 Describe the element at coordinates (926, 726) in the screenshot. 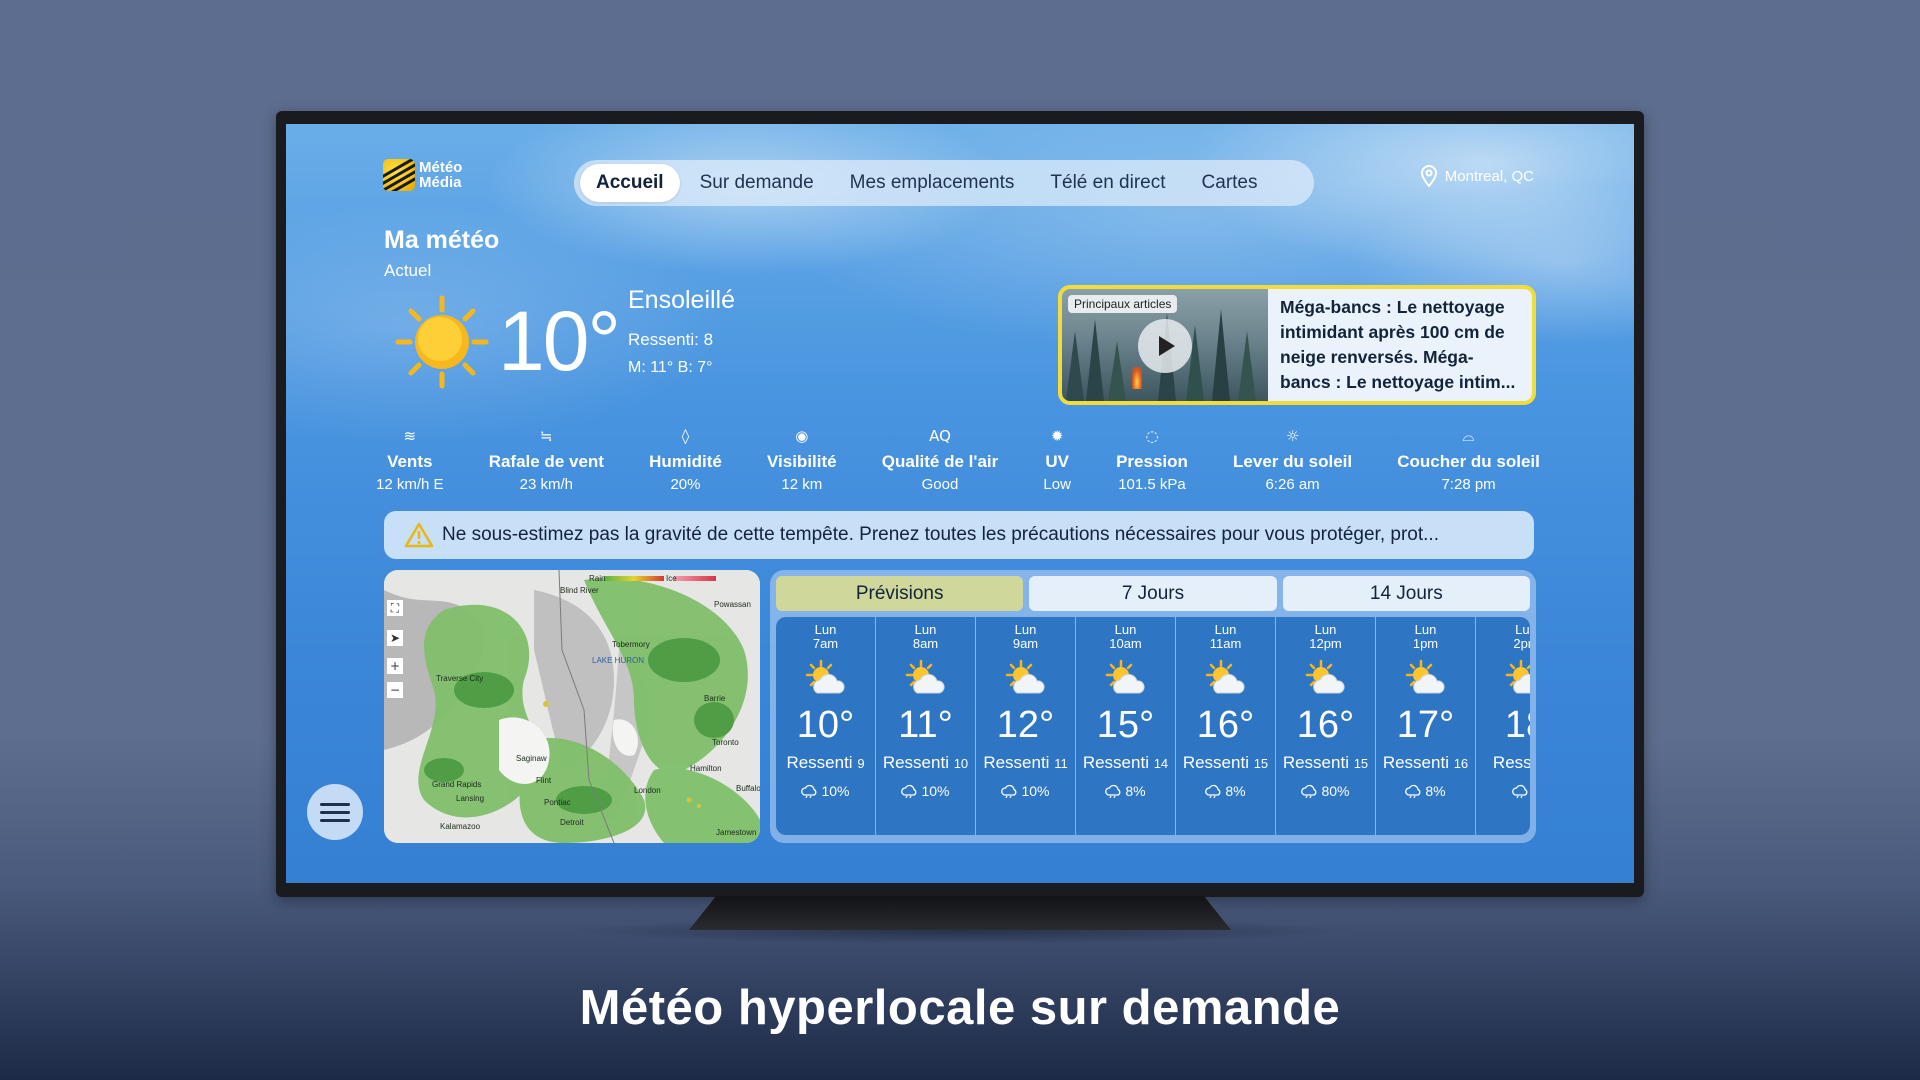

I see `hour-column: Lun 8am 11° Ressenti 10 10%` at that location.